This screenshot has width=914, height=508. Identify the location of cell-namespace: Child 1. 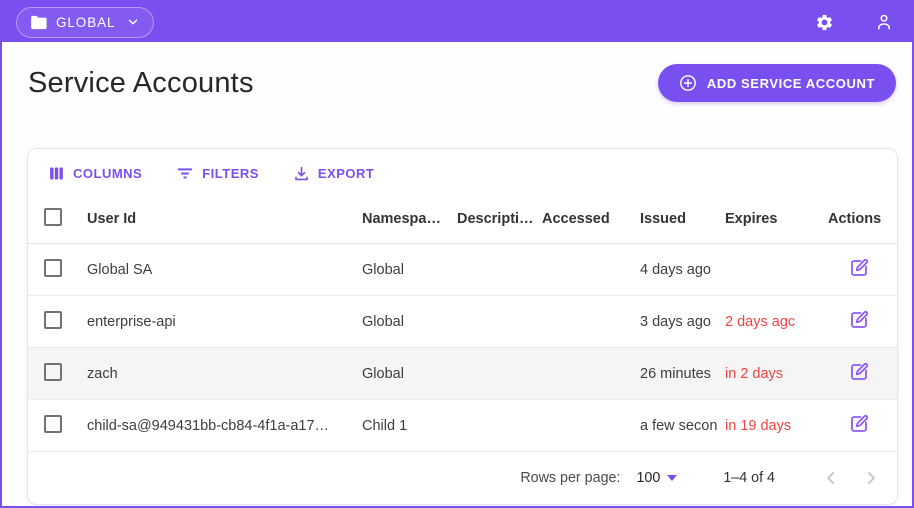
(385, 425).